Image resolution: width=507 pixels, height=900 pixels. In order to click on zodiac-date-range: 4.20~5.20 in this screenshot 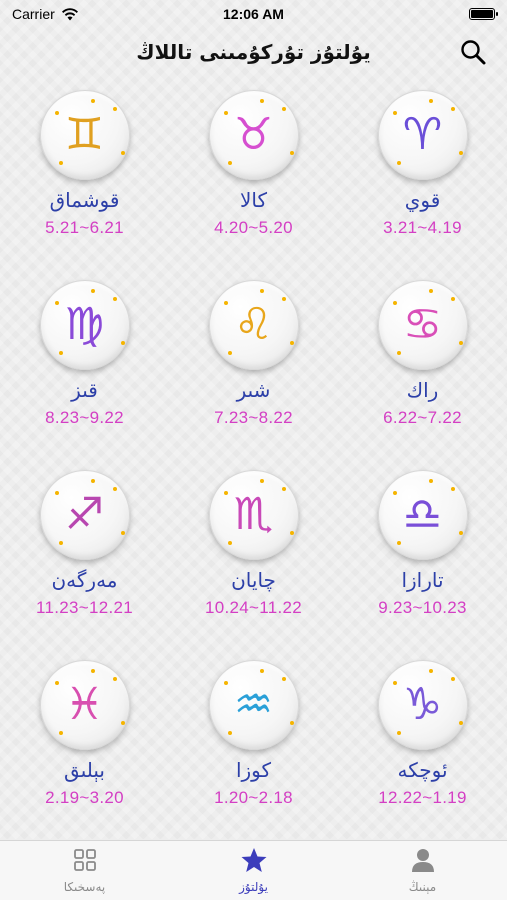, I will do `click(253, 227)`.